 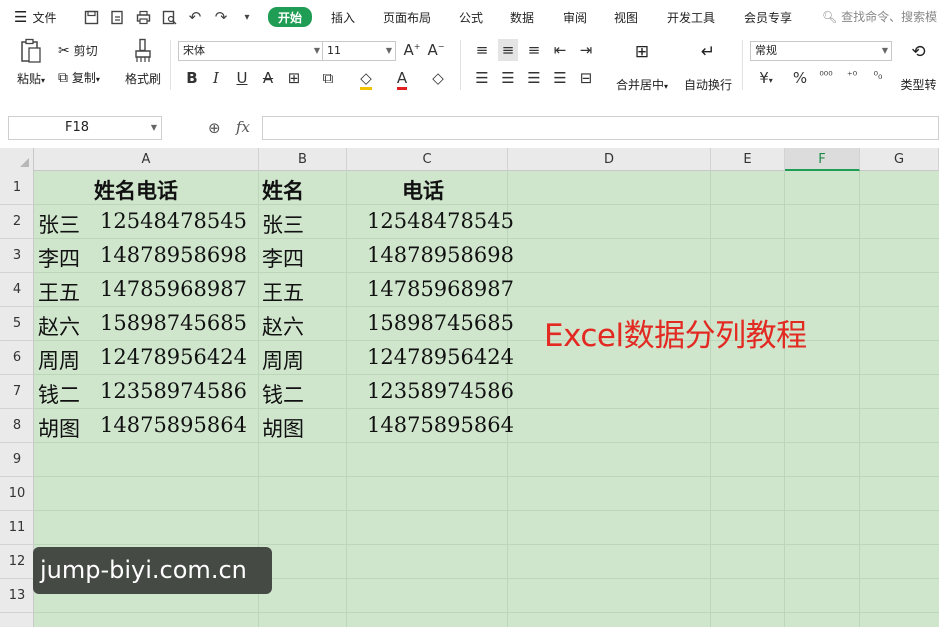 What do you see at coordinates (247, 17) in the screenshot?
I see `chevron-down-icon: ▾` at bounding box center [247, 17].